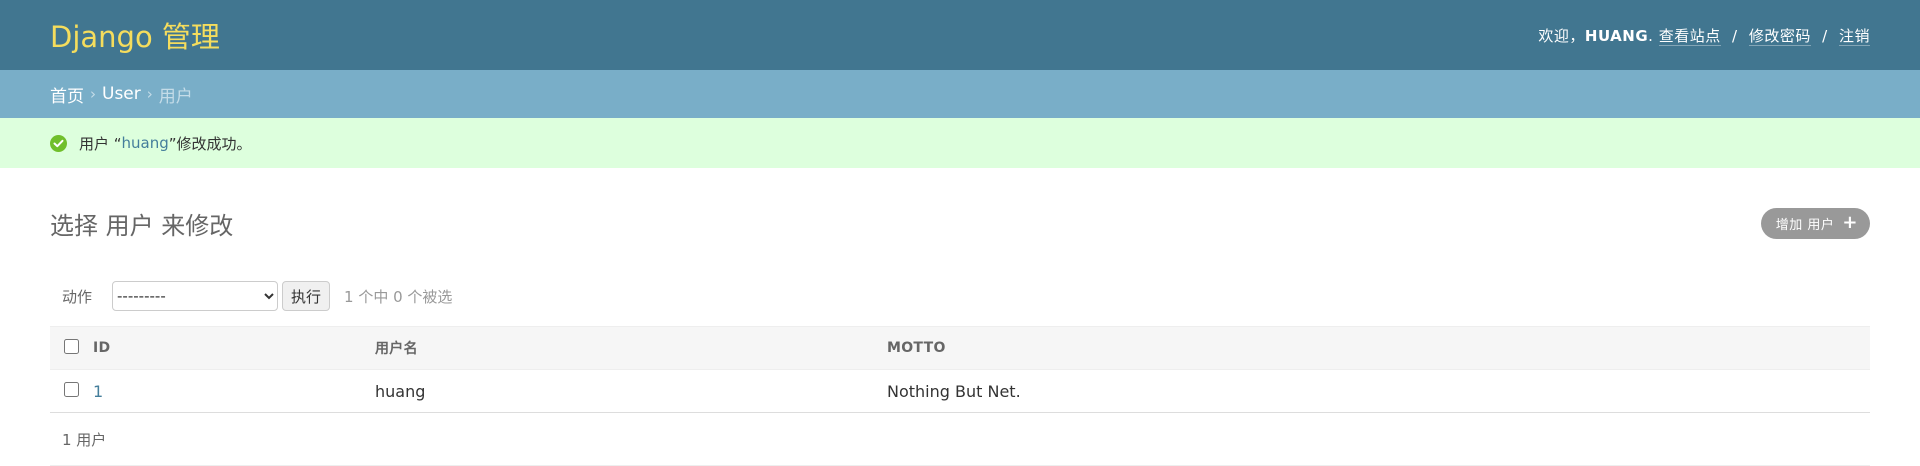 Image resolution: width=1920 pixels, height=466 pixels. I want to click on breadcrumb-app: User, so click(121, 94).